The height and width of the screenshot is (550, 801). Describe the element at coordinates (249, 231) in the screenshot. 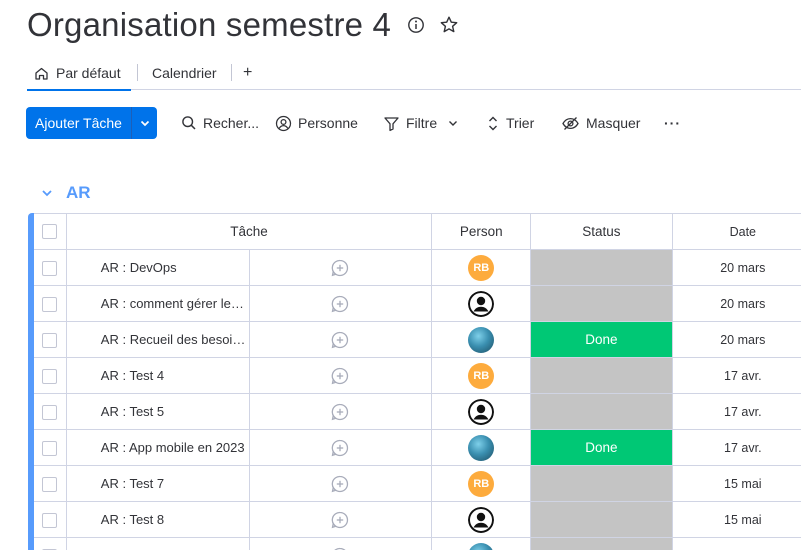

I see `column-header-task: Tâche` at that location.